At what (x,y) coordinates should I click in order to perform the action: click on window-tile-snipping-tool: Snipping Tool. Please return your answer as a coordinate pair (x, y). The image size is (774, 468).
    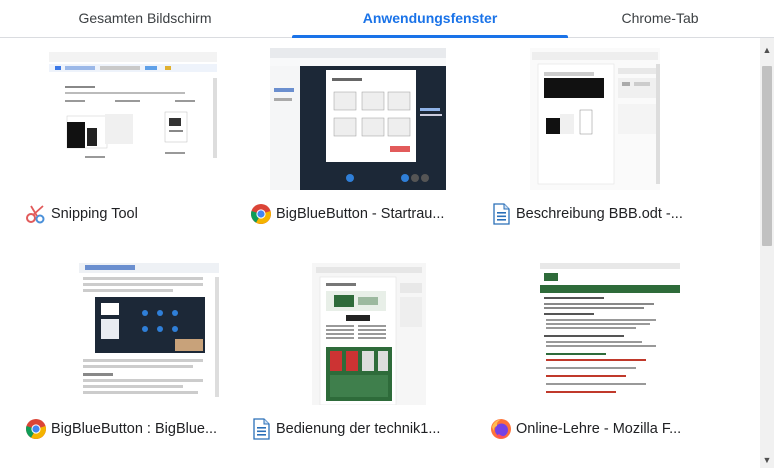
    Looking at the image, I should click on (135, 138).